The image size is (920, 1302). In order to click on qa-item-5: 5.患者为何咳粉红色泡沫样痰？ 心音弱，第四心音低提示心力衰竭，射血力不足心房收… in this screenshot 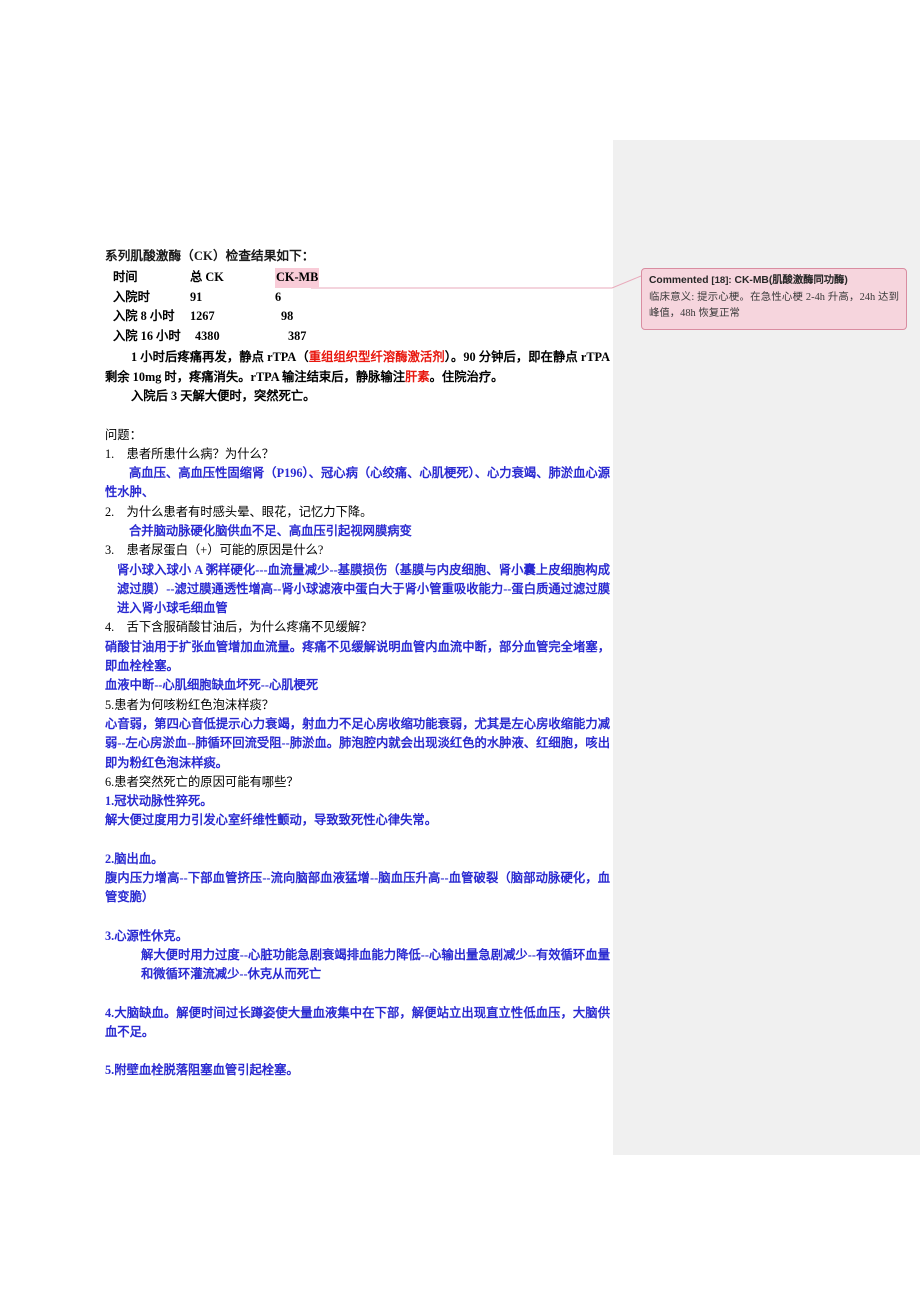, I will do `click(357, 734)`.